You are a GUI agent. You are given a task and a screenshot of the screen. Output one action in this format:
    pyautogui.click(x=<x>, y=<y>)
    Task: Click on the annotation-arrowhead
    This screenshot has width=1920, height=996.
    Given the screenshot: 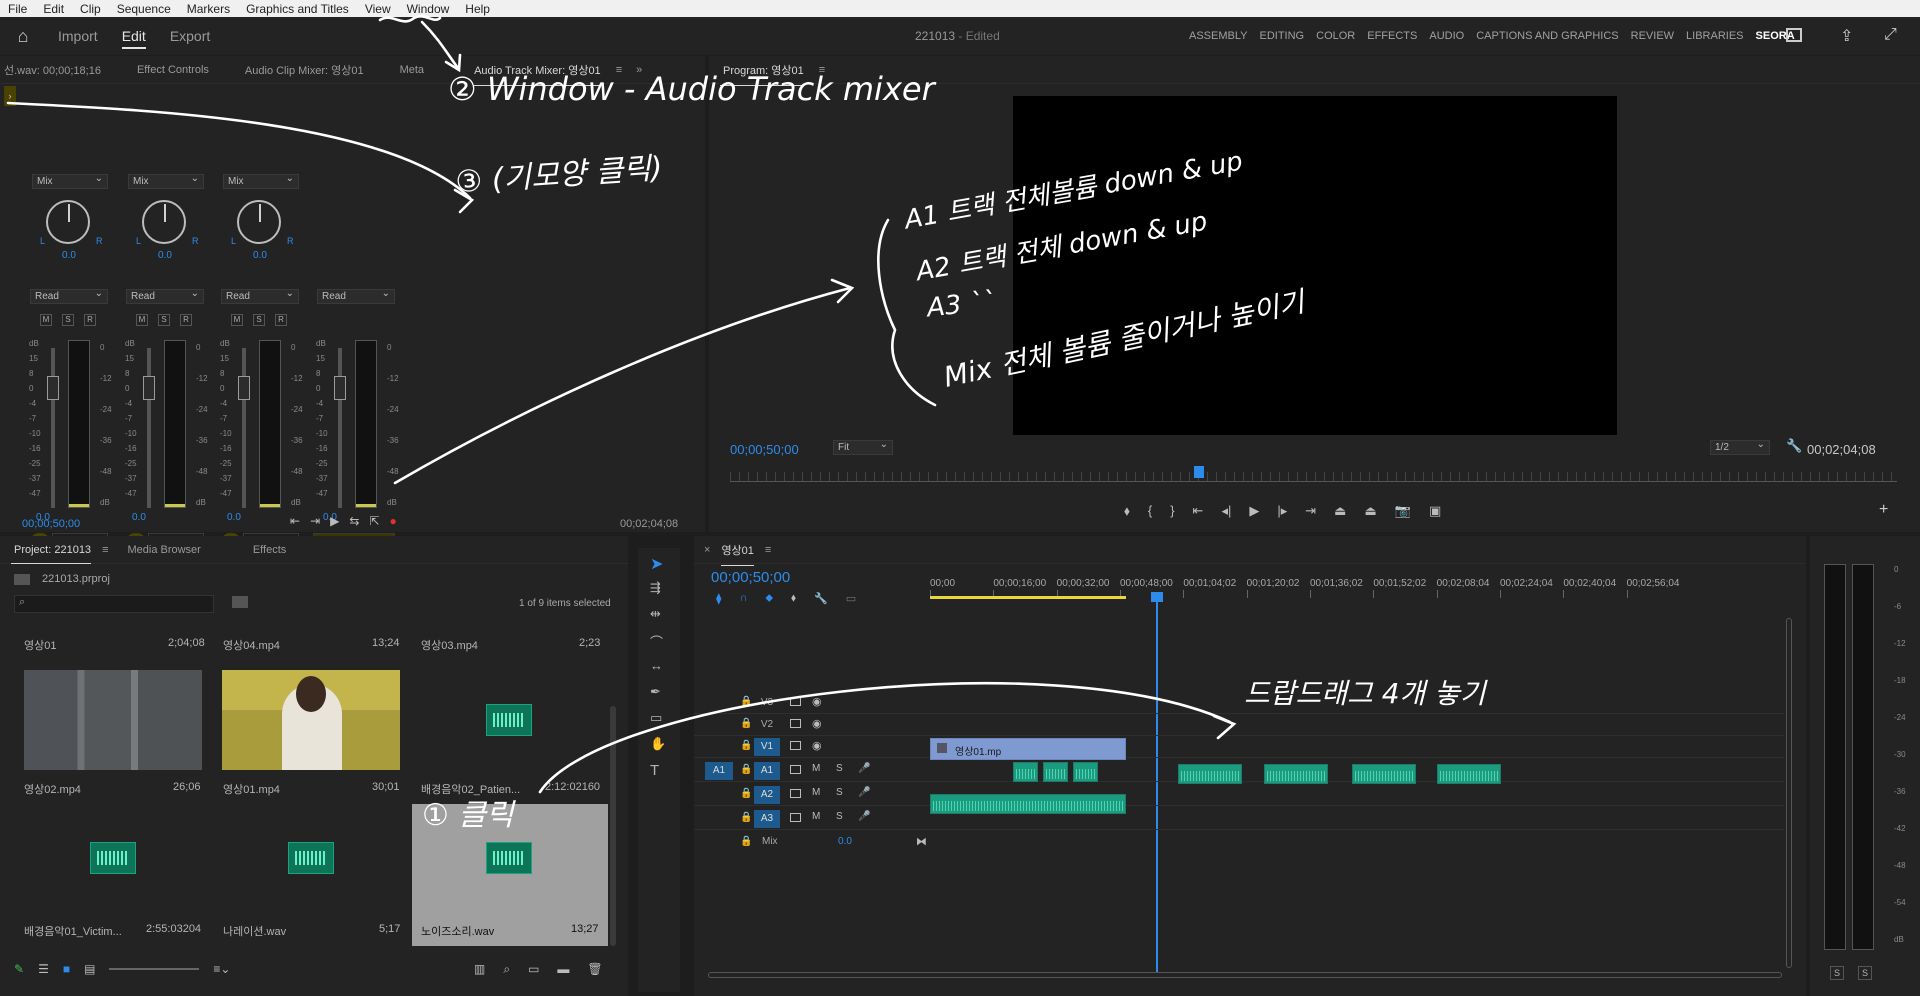 What is the action you would take?
    pyautogui.click(x=1224, y=727)
    